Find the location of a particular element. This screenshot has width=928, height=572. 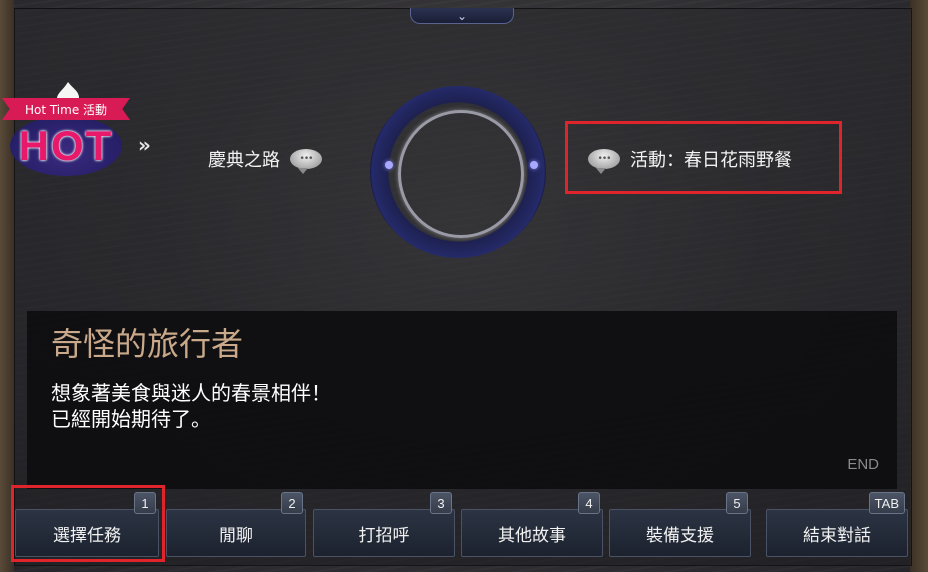

option-spring-picnic-event: ••• 活動：春日花雨野餐 is located at coordinates (690, 160).